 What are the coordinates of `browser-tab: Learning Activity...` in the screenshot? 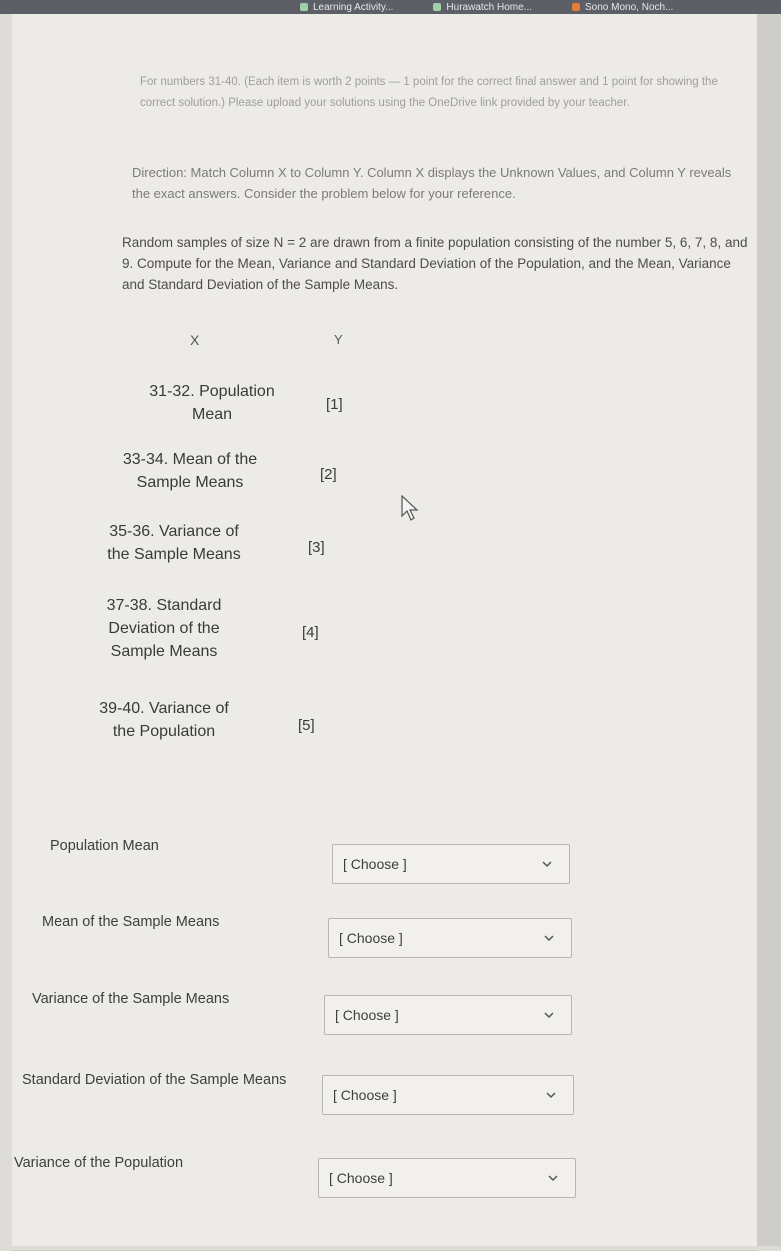 It's located at (346, 7).